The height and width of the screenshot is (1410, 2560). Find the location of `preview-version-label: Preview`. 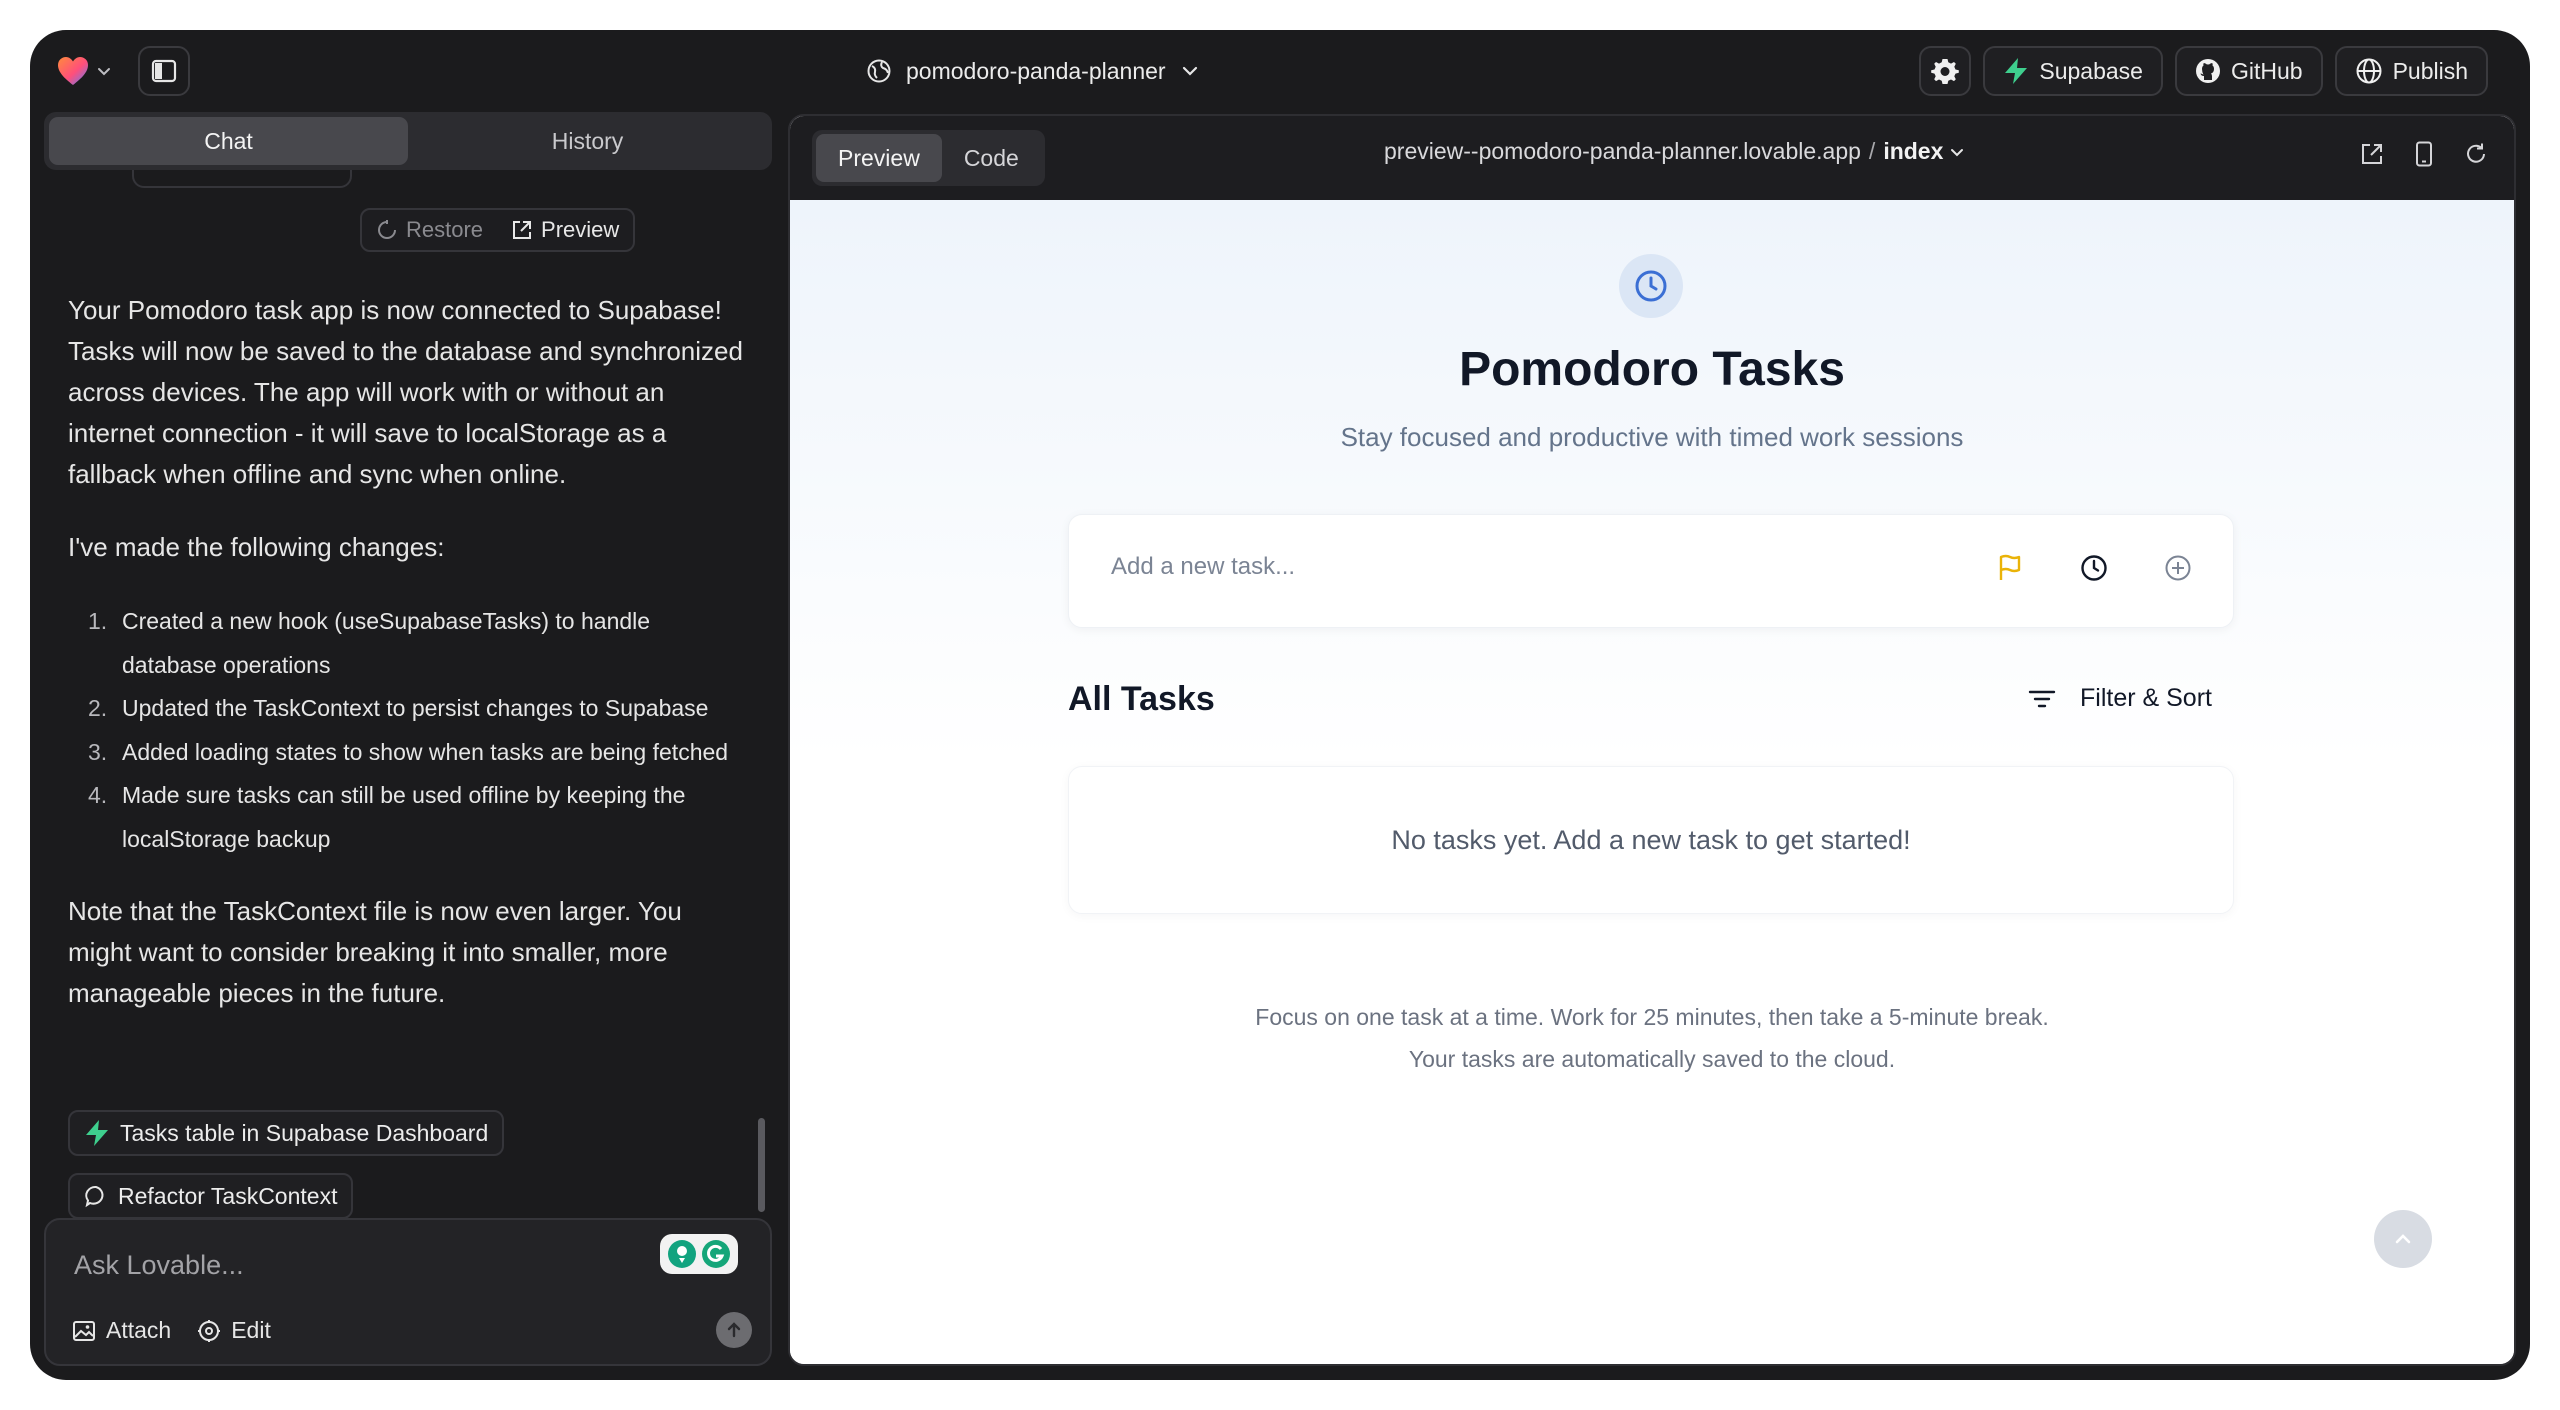

preview-version-label: Preview is located at coordinates (580, 229).